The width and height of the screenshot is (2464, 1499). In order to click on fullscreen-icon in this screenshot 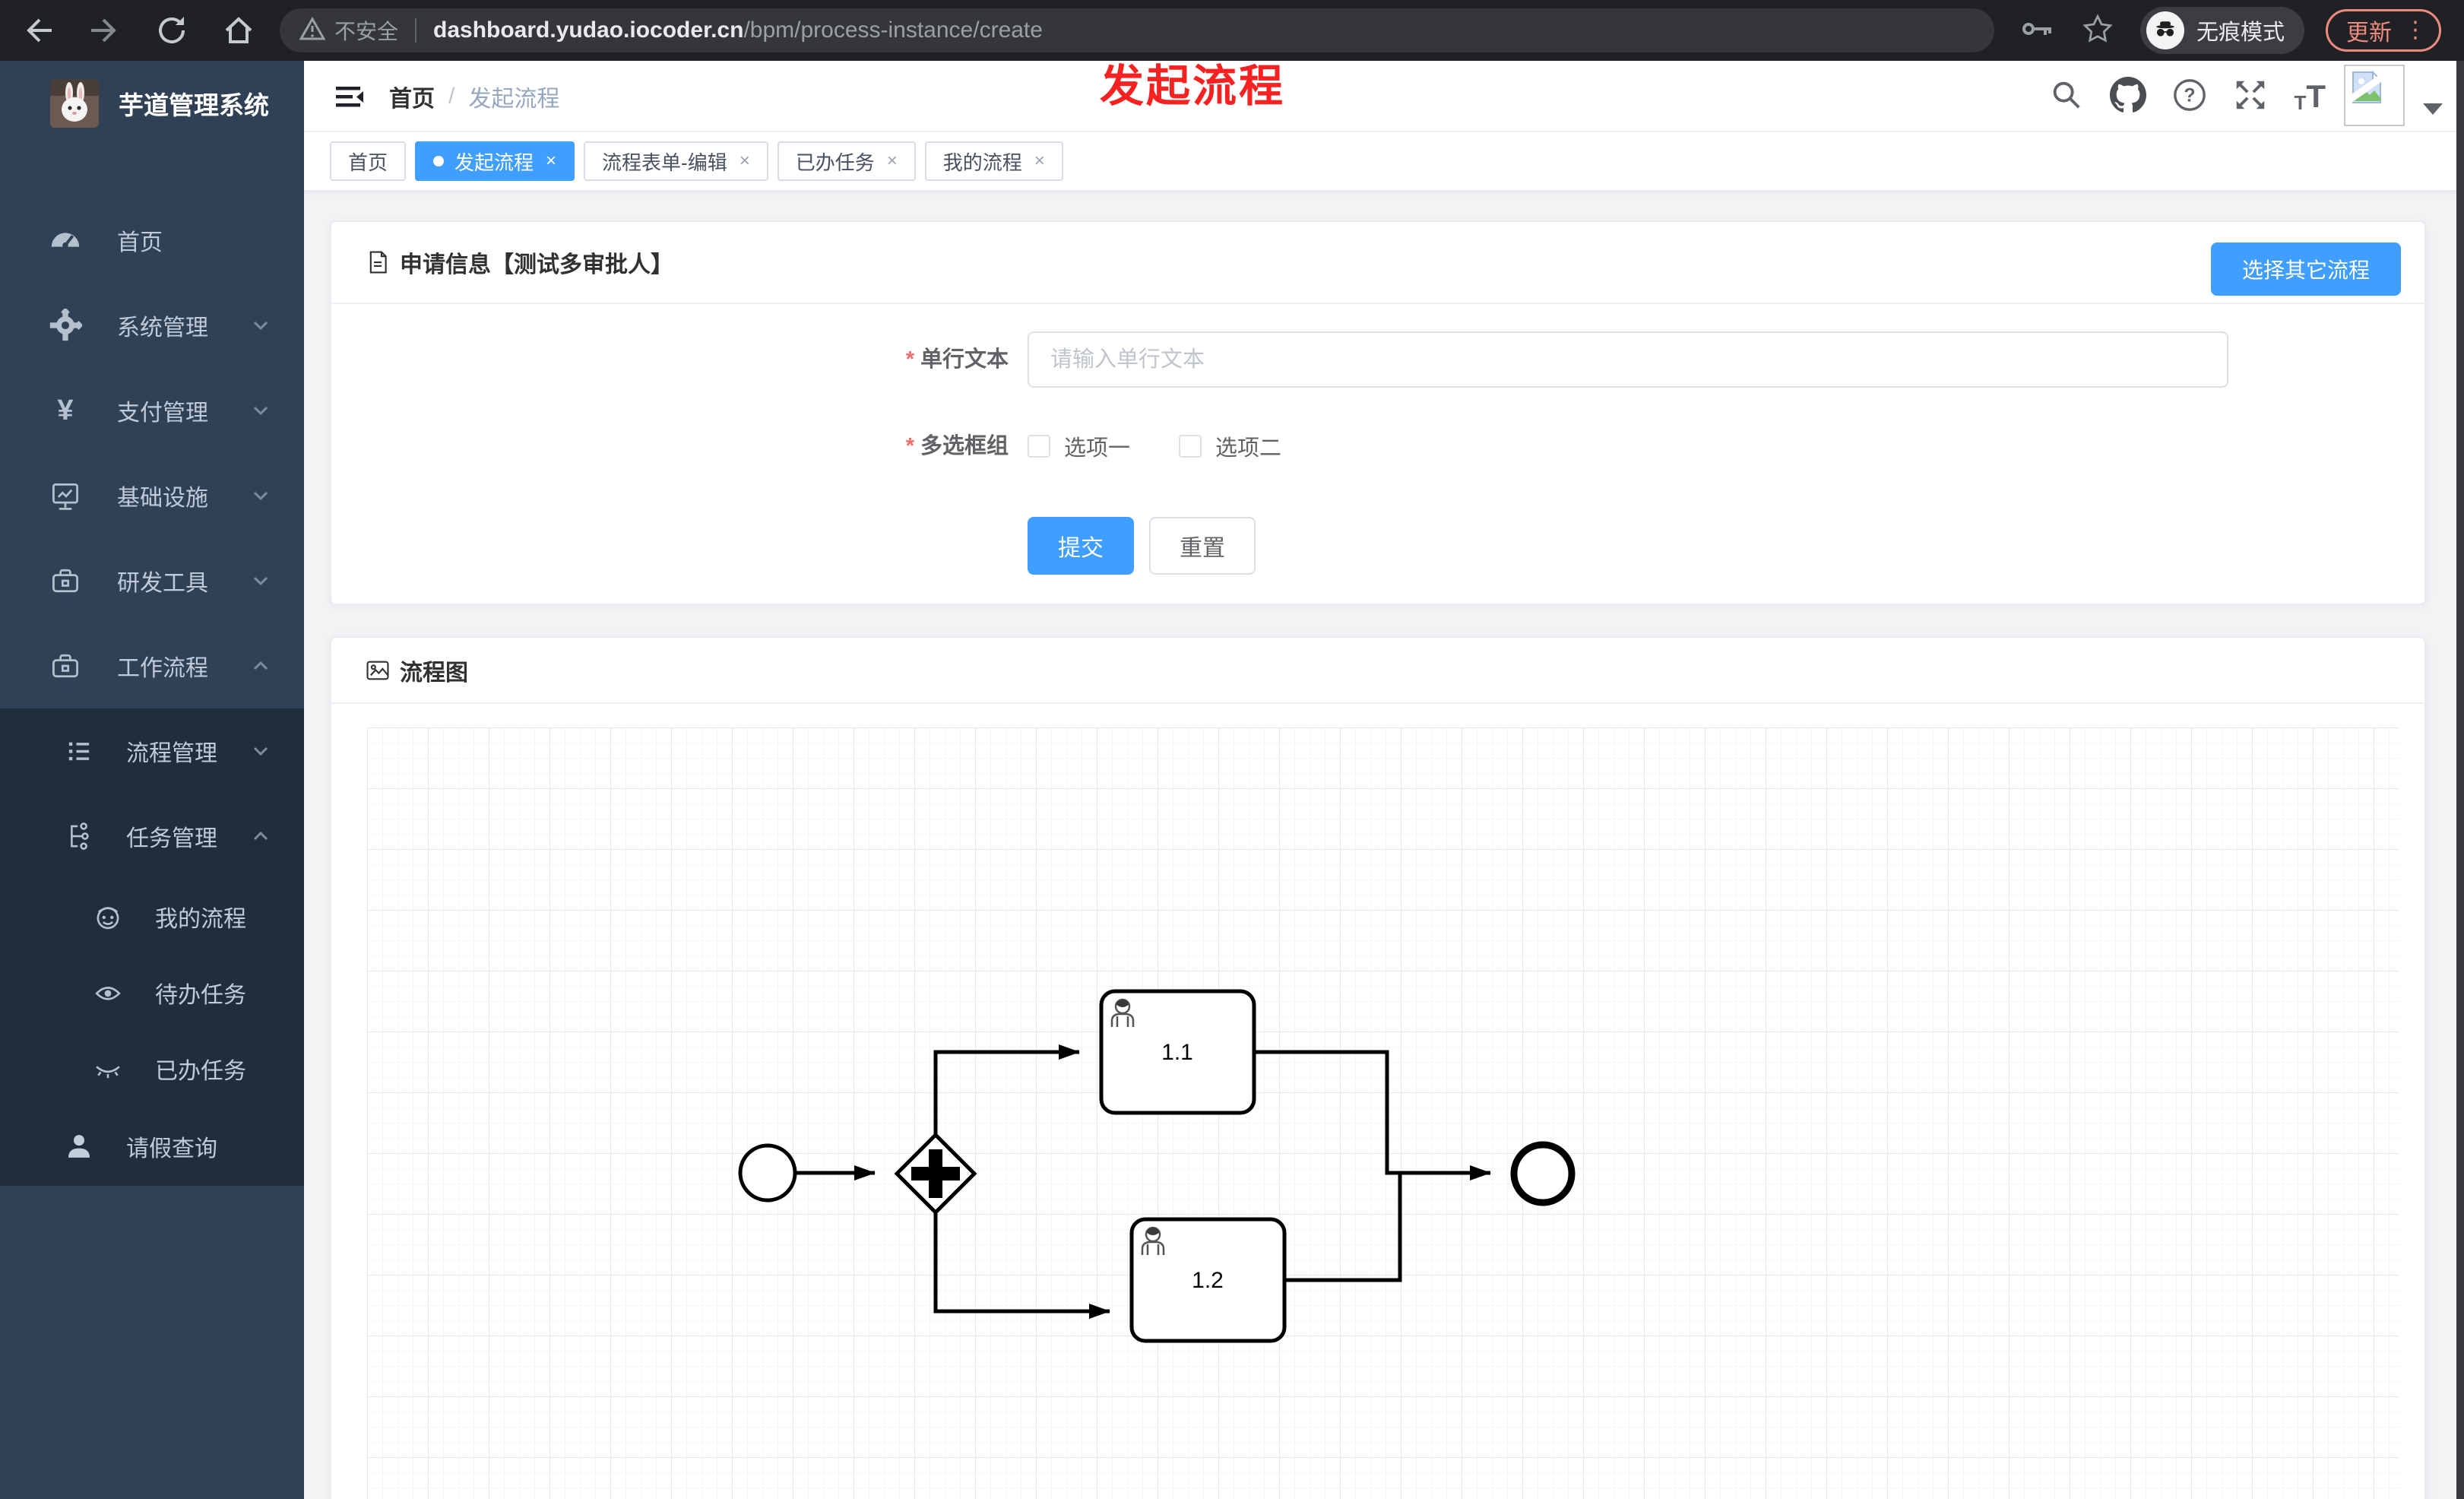, I will do `click(2250, 97)`.